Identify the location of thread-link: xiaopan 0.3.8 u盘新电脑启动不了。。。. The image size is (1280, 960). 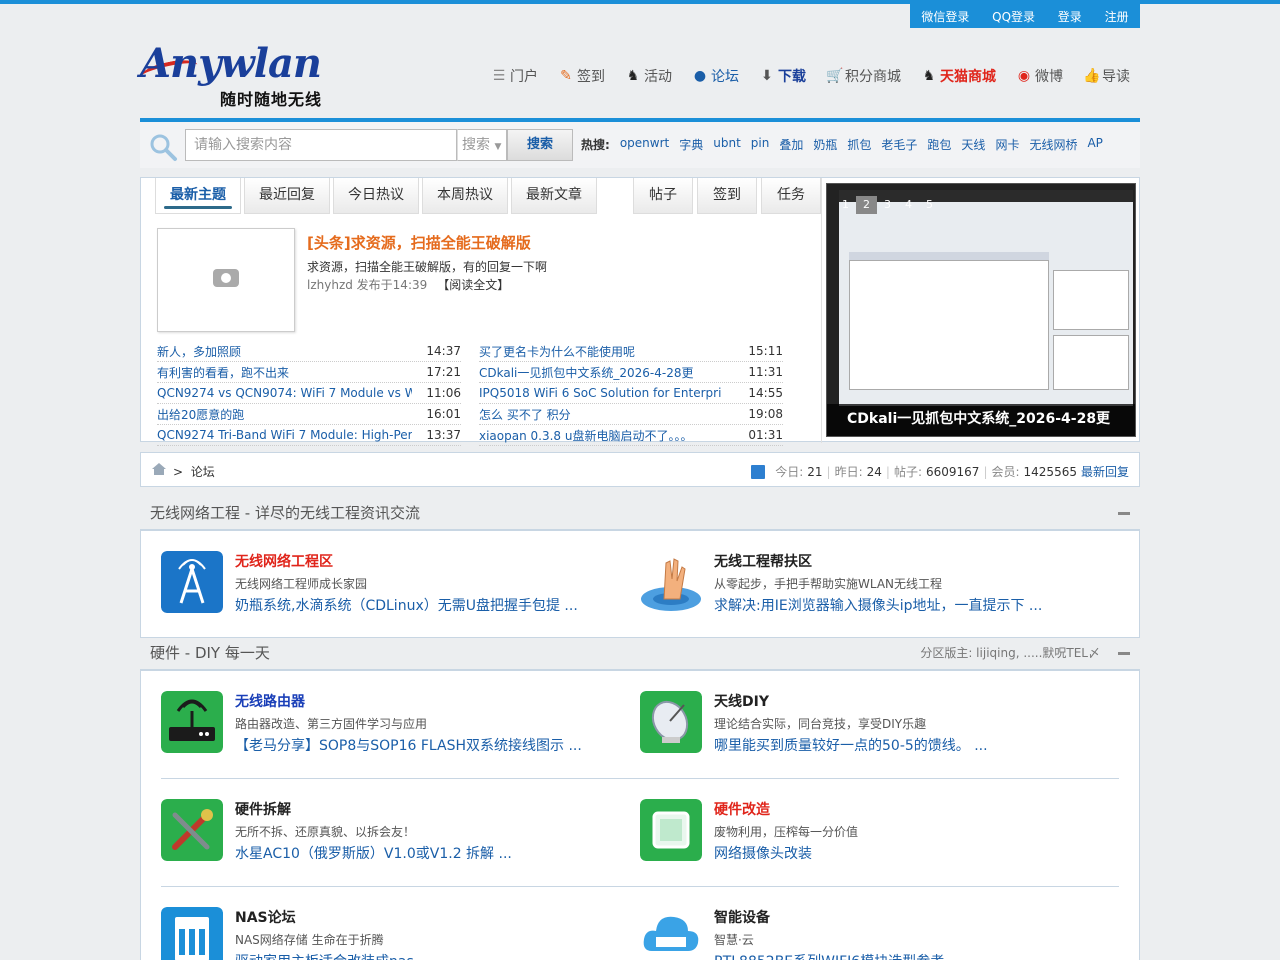
(606, 435).